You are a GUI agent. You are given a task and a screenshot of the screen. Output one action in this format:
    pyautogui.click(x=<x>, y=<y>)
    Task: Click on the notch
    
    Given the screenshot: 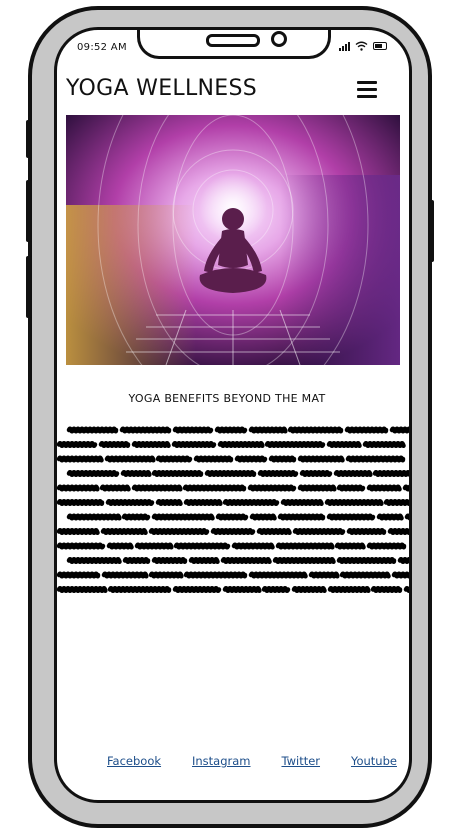 What is the action you would take?
    pyautogui.click(x=234, y=44)
    